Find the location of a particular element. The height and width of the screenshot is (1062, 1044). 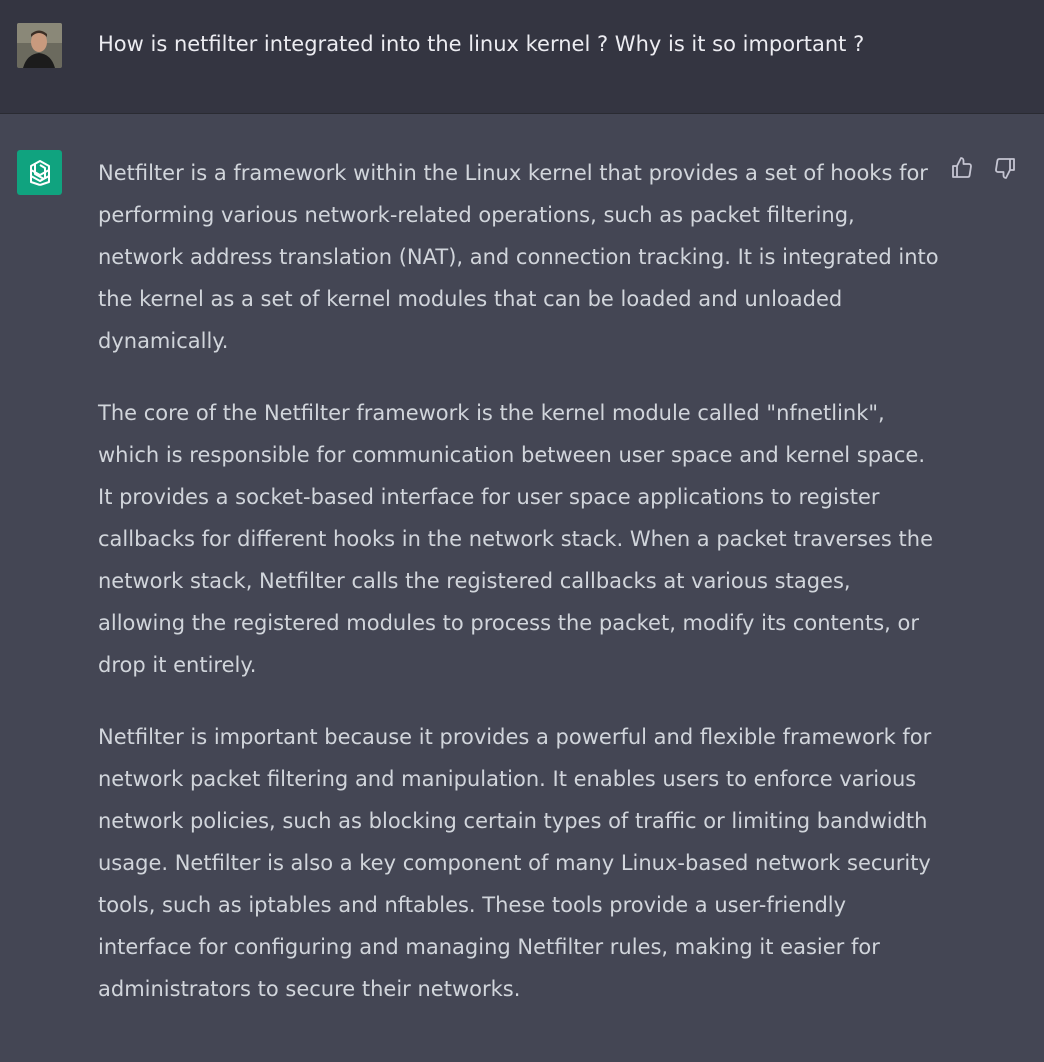

assistant-avatar is located at coordinates (39, 172).